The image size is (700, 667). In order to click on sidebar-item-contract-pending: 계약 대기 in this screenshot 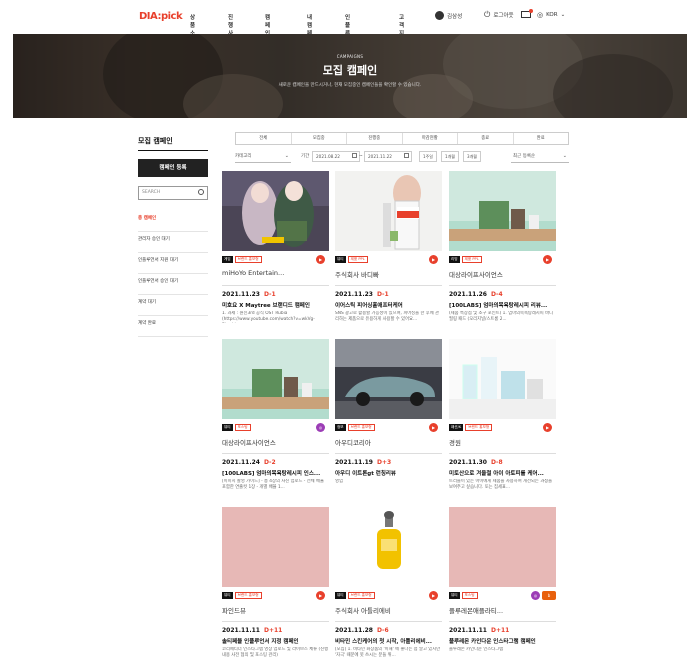, I will do `click(173, 305)`.